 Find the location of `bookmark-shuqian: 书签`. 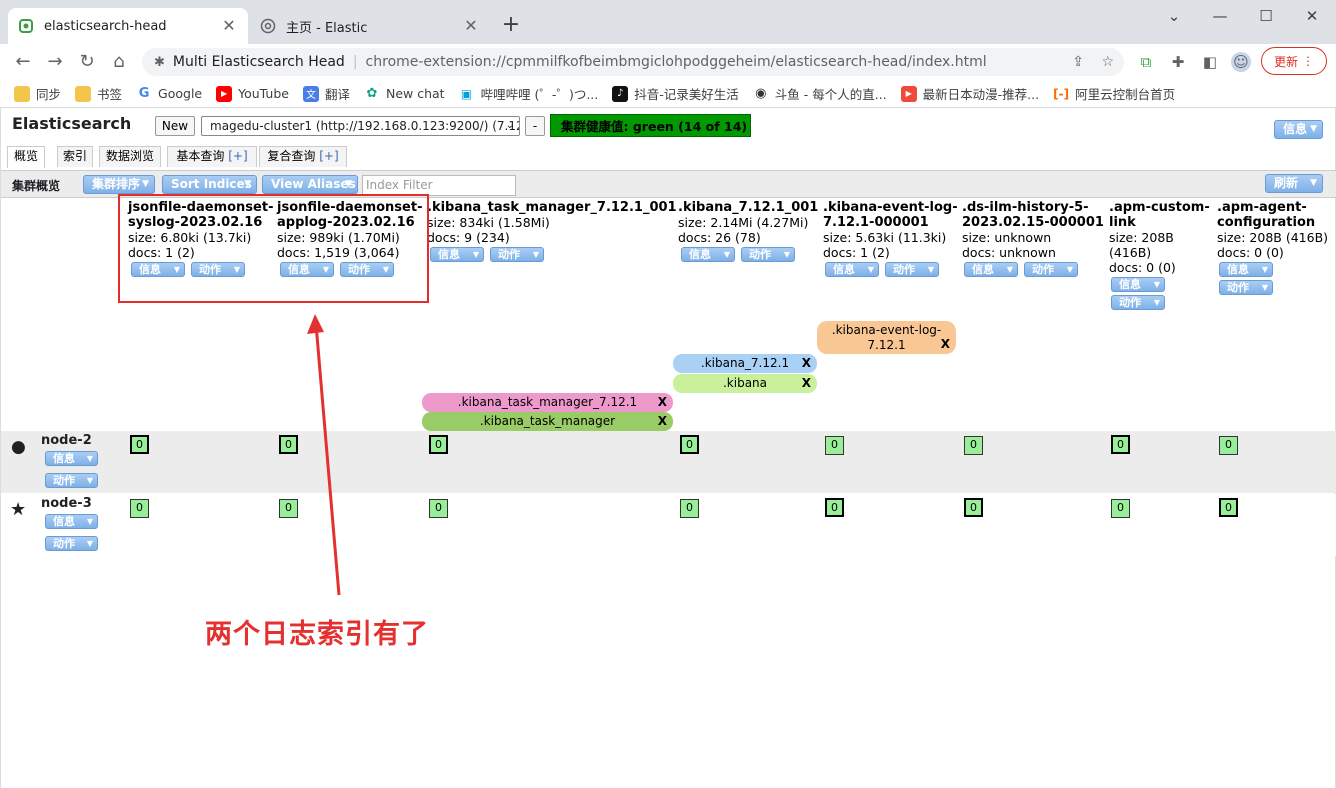

bookmark-shuqian: 书签 is located at coordinates (98, 93).